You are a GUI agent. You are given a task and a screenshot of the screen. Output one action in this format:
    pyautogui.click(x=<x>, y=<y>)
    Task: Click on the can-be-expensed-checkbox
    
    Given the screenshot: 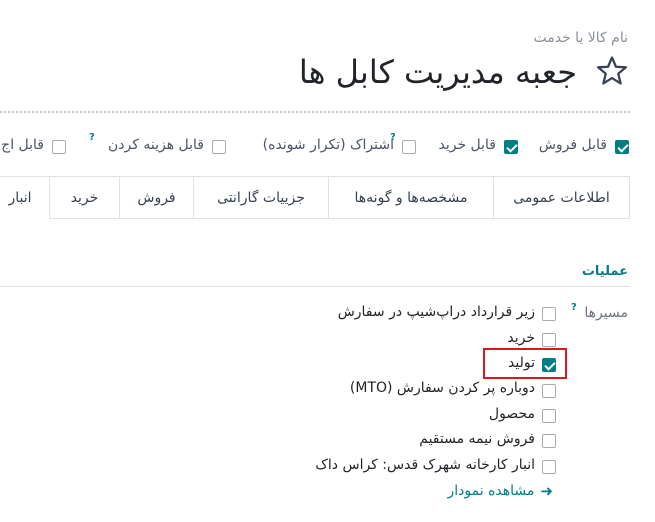 What is the action you would take?
    pyautogui.click(x=219, y=147)
    